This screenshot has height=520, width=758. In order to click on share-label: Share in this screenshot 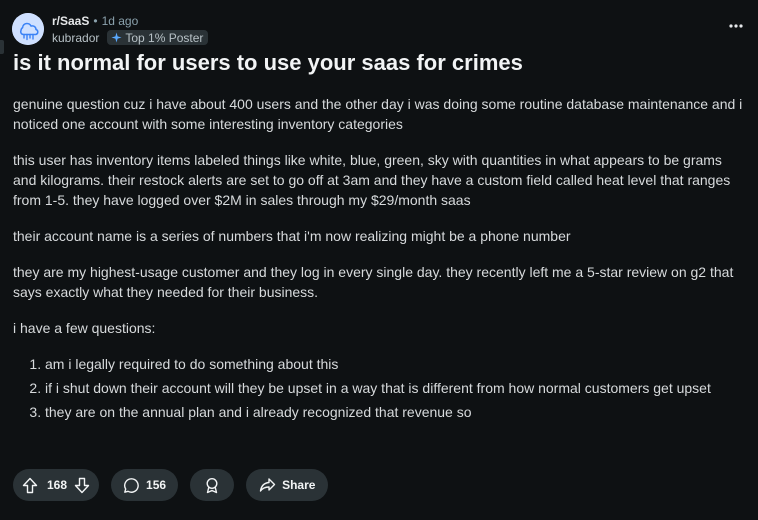, I will do `click(299, 485)`.